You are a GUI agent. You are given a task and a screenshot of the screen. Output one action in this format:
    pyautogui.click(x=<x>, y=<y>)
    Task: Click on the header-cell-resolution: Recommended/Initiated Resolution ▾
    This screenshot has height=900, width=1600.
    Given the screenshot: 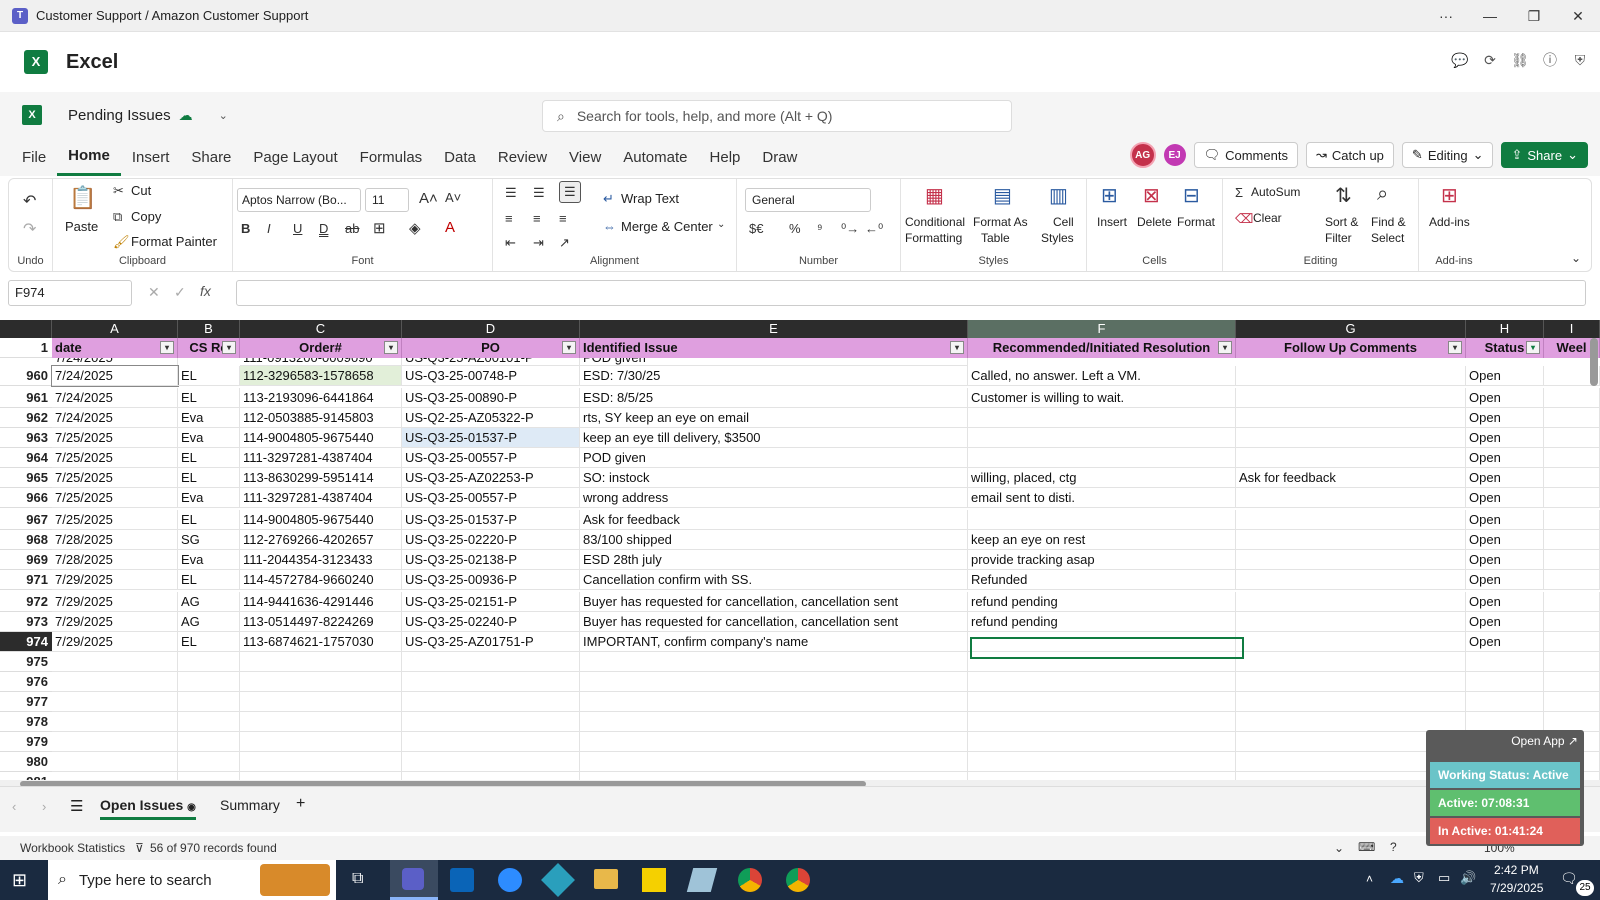 What is the action you would take?
    pyautogui.click(x=1102, y=348)
    